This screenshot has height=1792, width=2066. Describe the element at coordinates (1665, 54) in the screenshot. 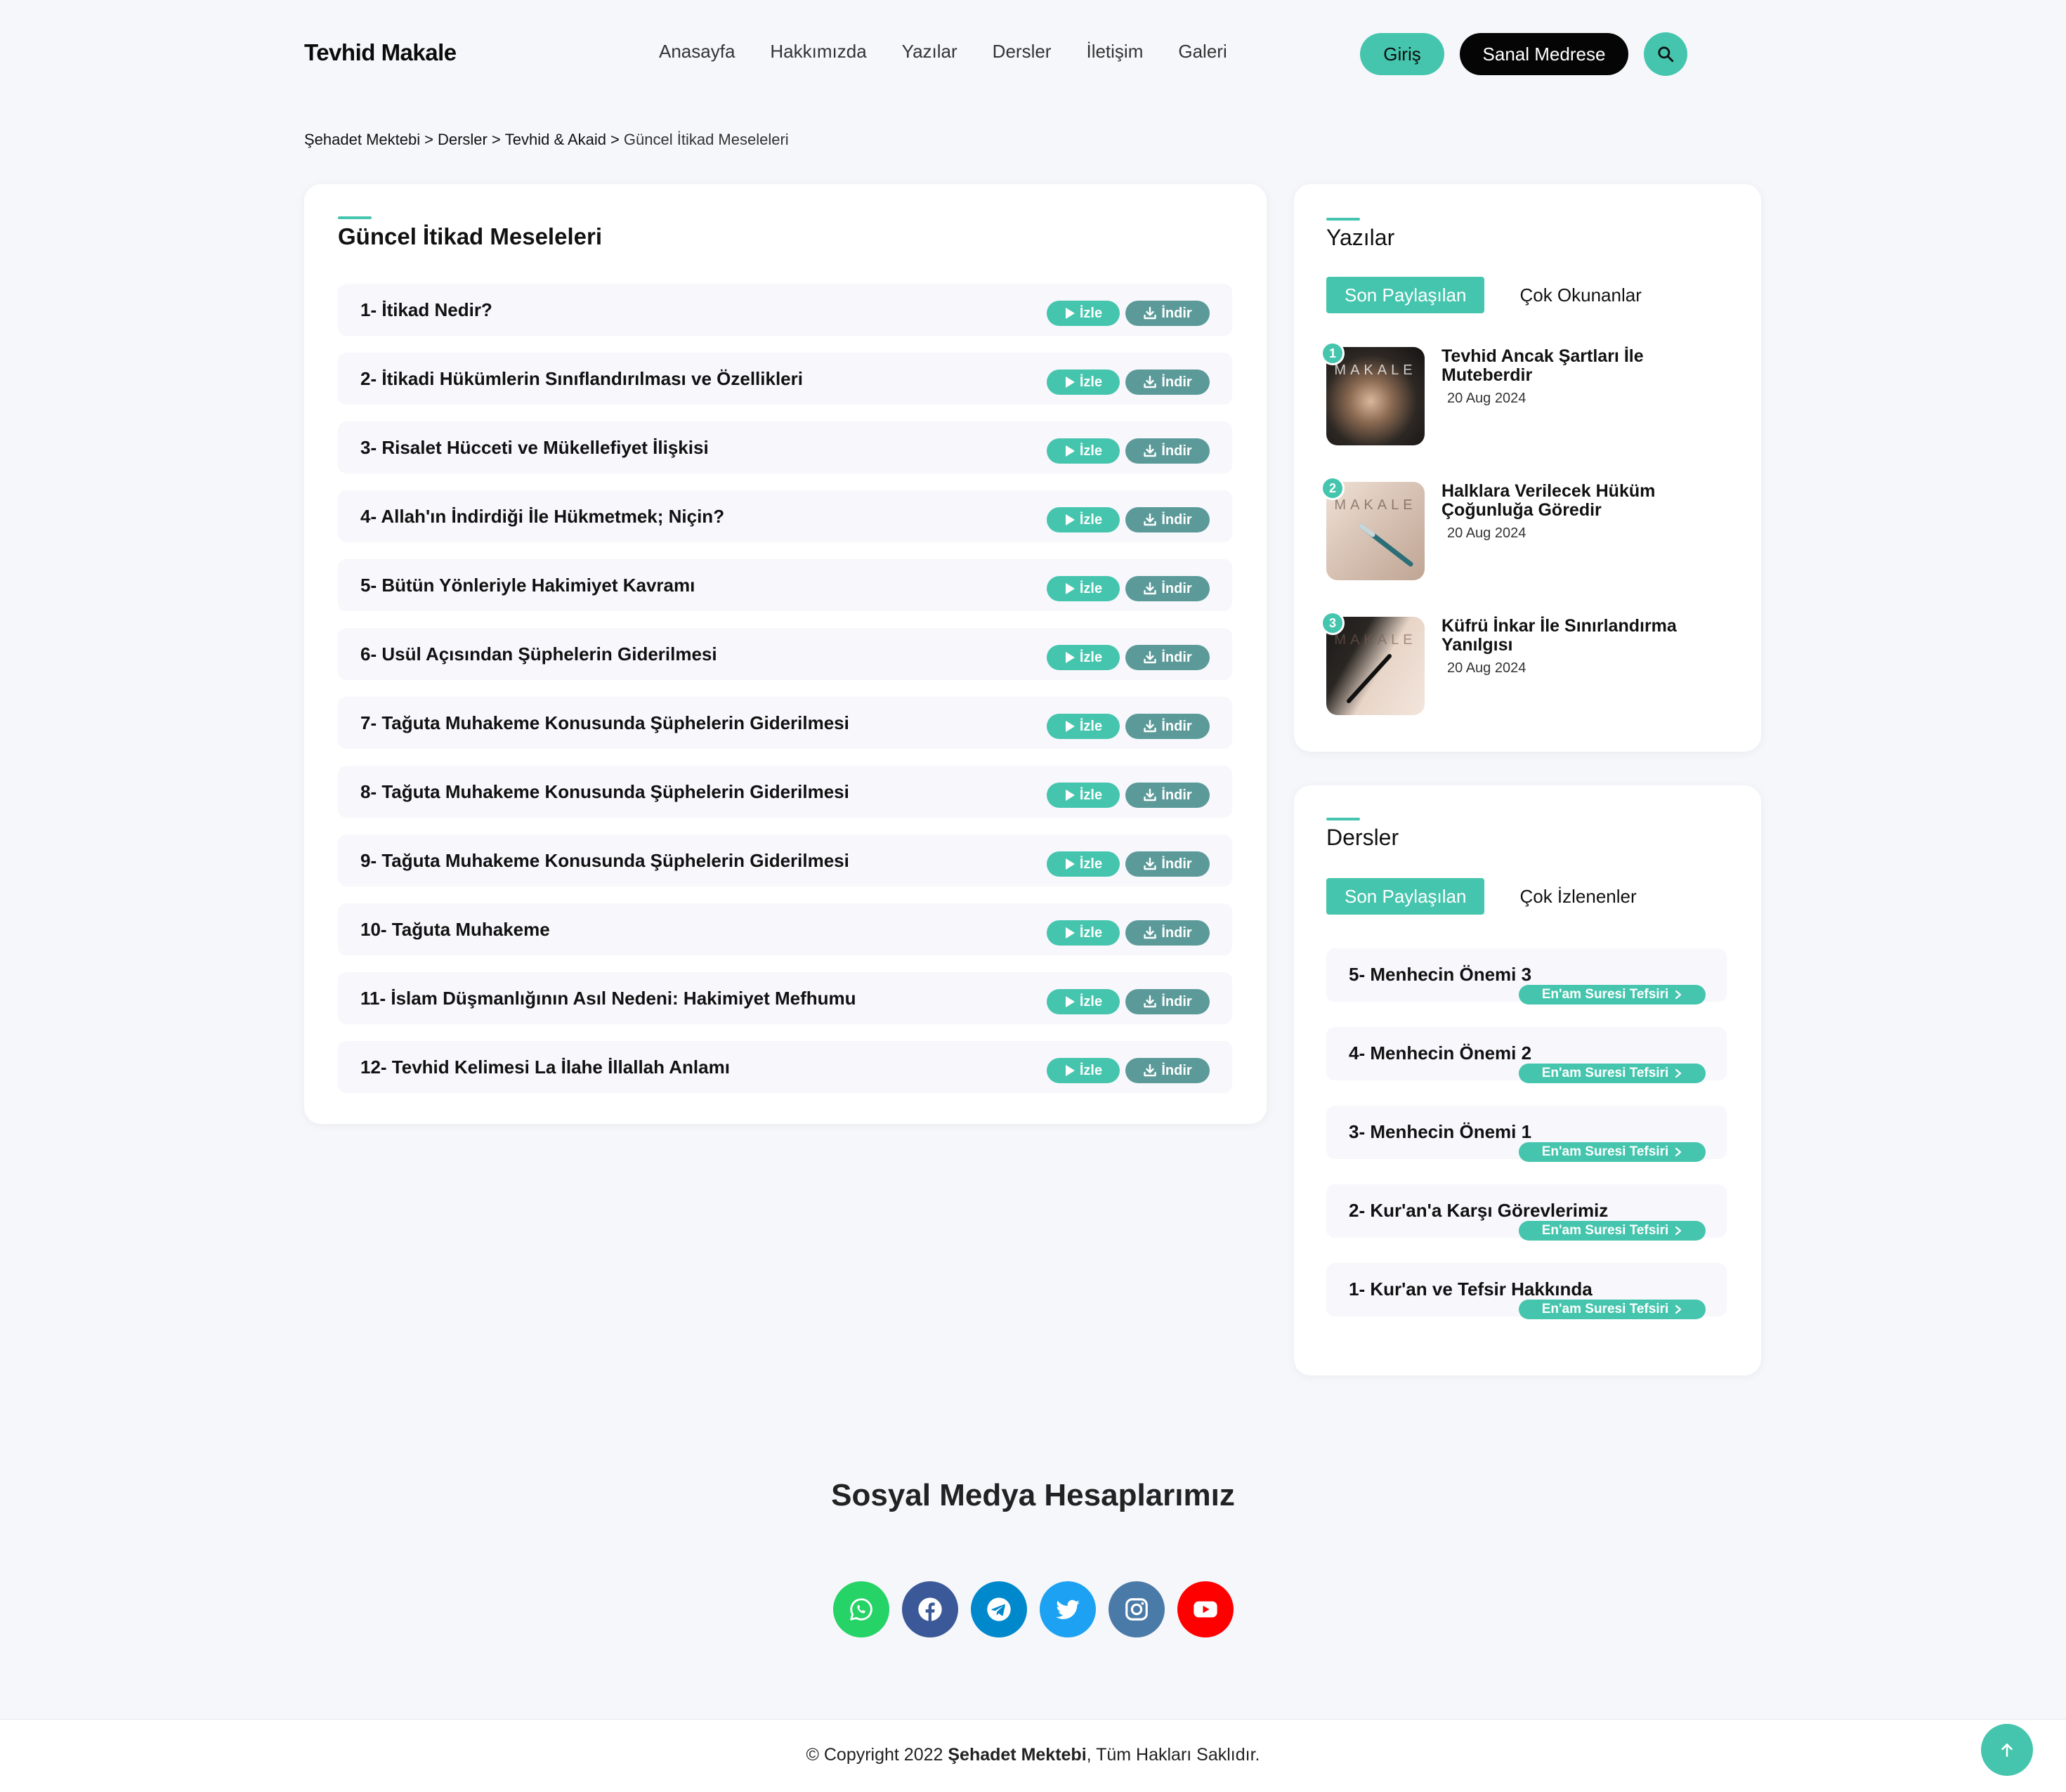

I see `search-button` at that location.